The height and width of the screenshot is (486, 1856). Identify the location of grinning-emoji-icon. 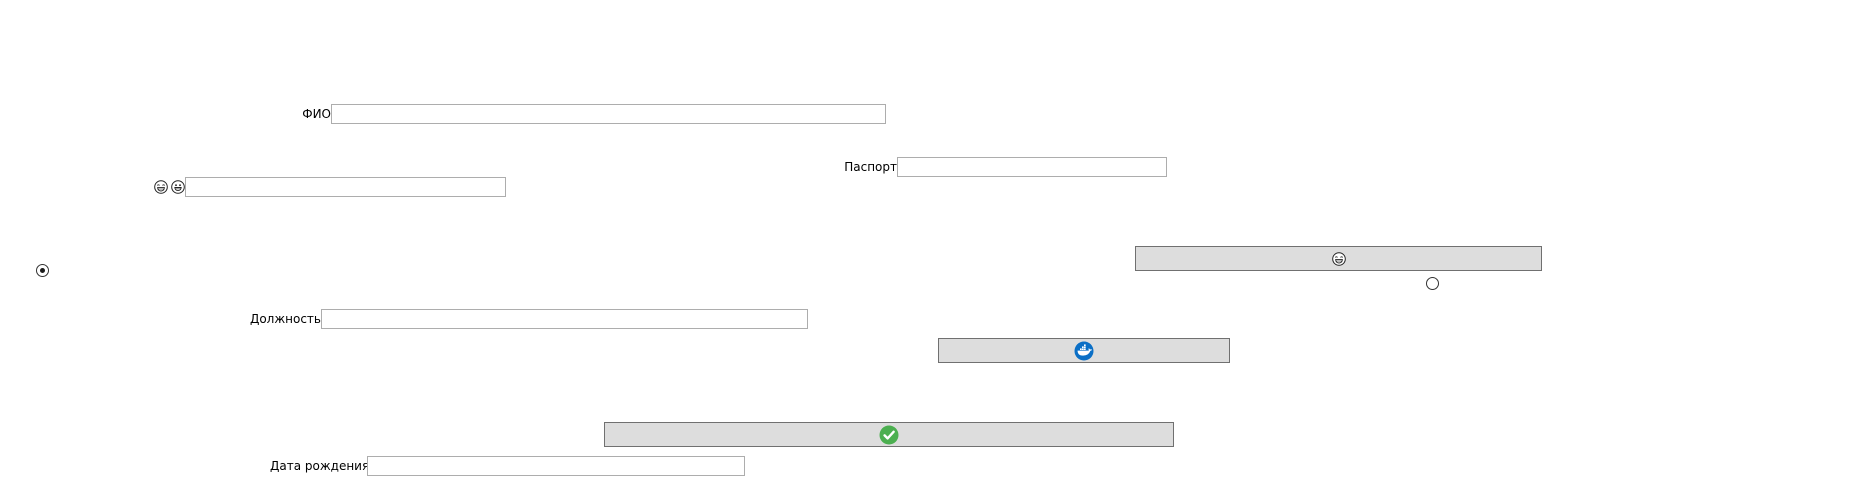
(178, 187).